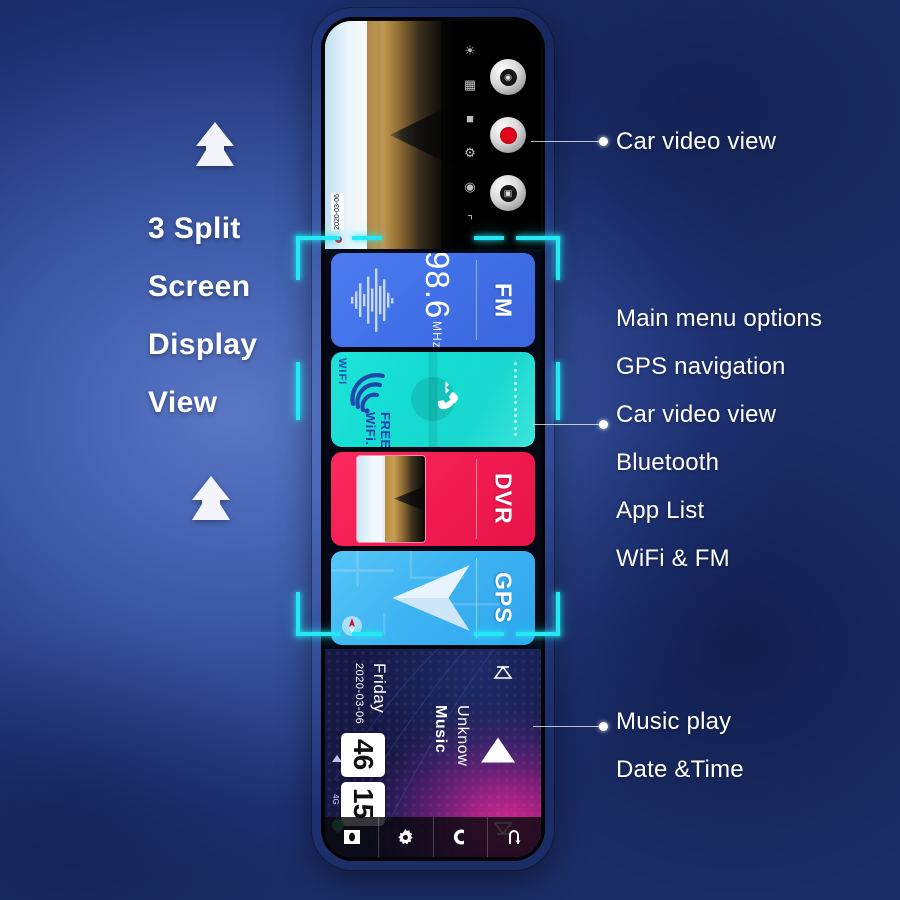 Image resolution: width=900 pixels, height=900 pixels. I want to click on tile-wifi-bluetooth: WIFI FREE WiFi., so click(433, 399).